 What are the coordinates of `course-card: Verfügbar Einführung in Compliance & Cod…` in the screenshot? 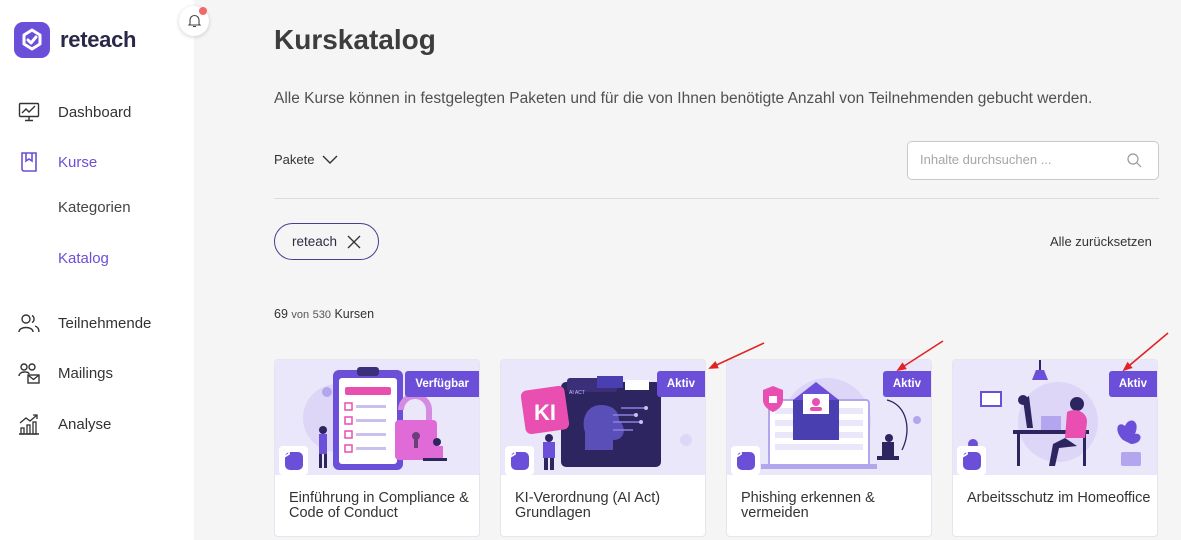 It's located at (377, 448).